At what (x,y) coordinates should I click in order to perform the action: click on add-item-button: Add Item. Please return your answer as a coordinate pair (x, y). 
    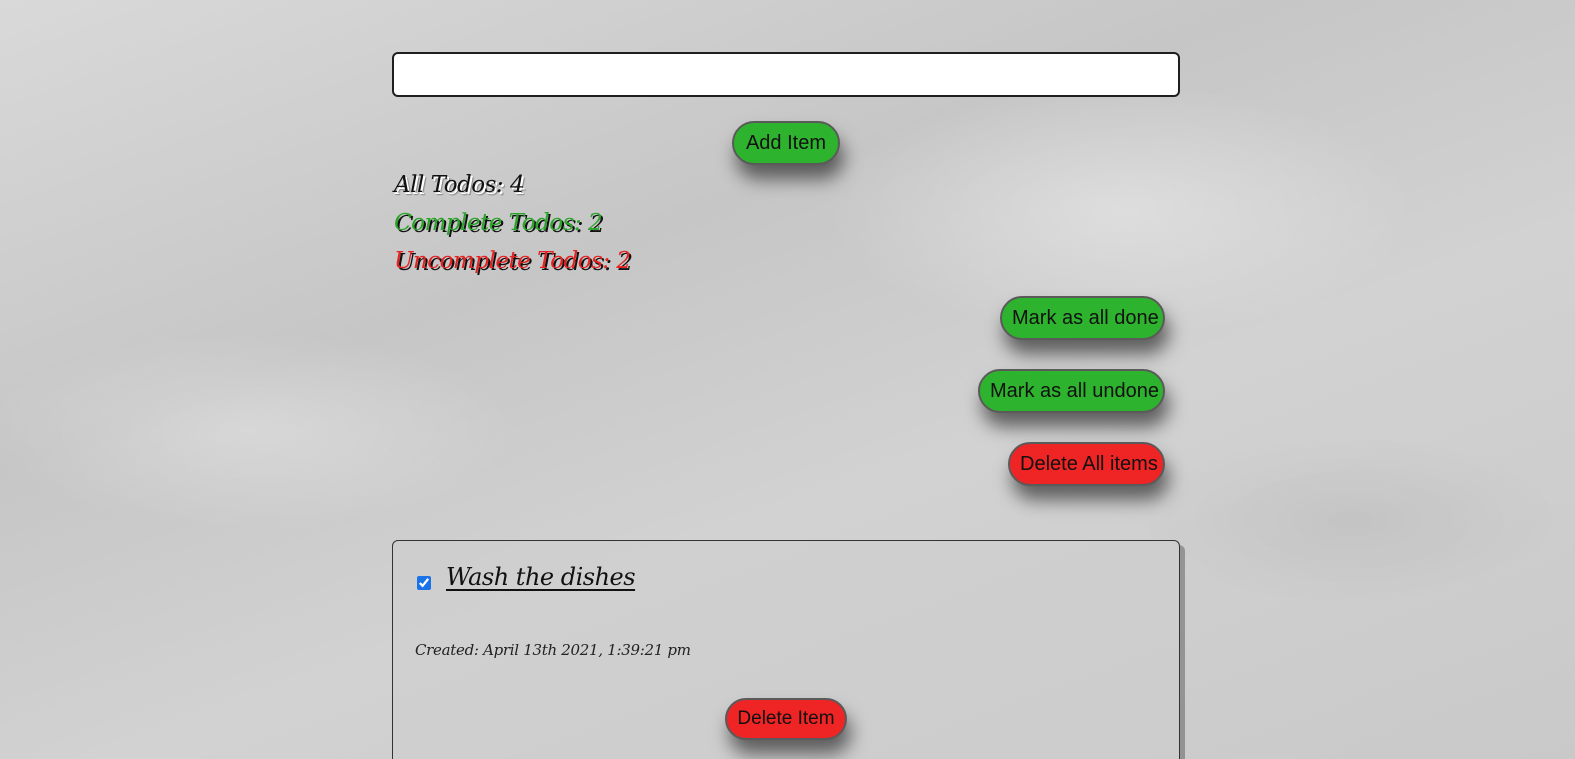
    Looking at the image, I should click on (786, 143).